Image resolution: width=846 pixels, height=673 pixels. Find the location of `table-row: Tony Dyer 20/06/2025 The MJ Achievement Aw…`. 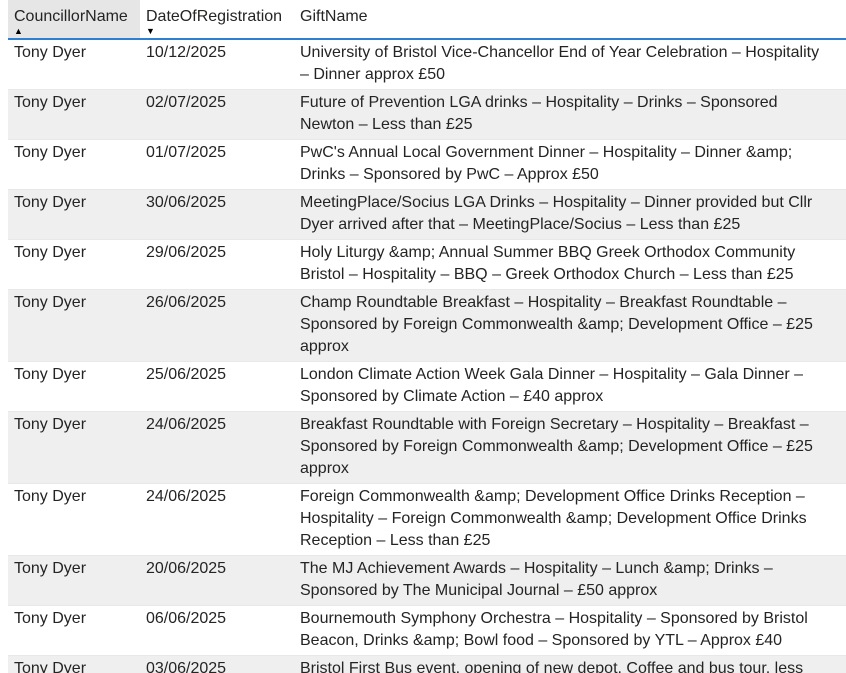

table-row: Tony Dyer 20/06/2025 The MJ Achievement Aw… is located at coordinates (427, 581).